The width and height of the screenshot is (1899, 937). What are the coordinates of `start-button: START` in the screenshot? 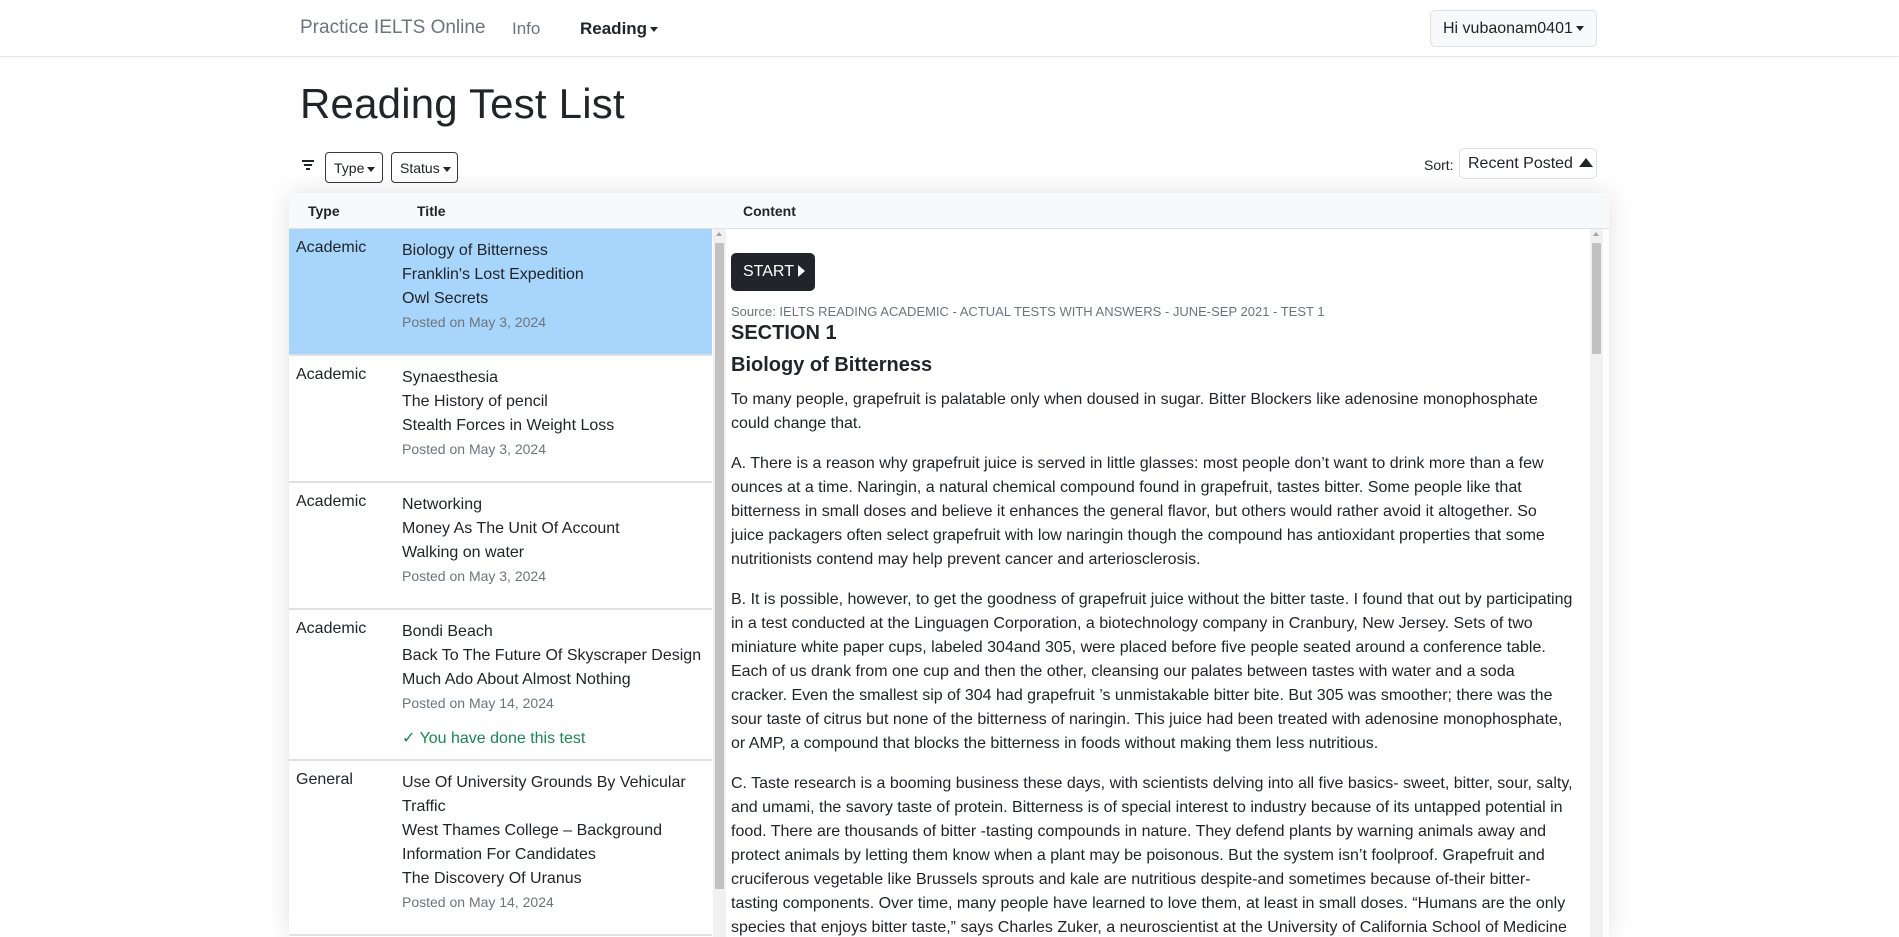 It's located at (773, 272).